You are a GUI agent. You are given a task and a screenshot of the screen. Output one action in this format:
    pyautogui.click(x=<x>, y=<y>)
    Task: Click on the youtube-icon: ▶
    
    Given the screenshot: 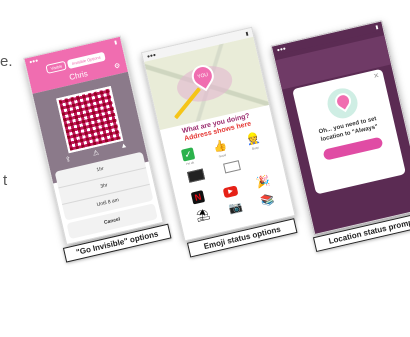 What is the action you would take?
    pyautogui.click(x=230, y=192)
    